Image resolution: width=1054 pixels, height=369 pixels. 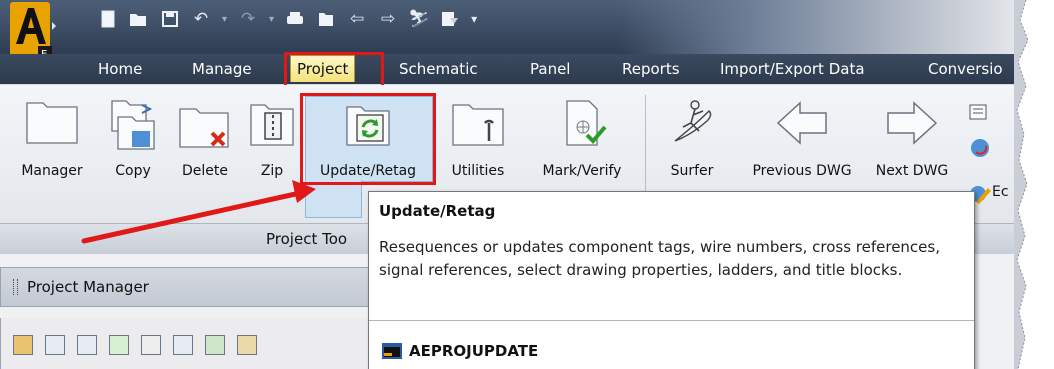 What do you see at coordinates (478, 171) in the screenshot?
I see `utilities-label: Utilities` at bounding box center [478, 171].